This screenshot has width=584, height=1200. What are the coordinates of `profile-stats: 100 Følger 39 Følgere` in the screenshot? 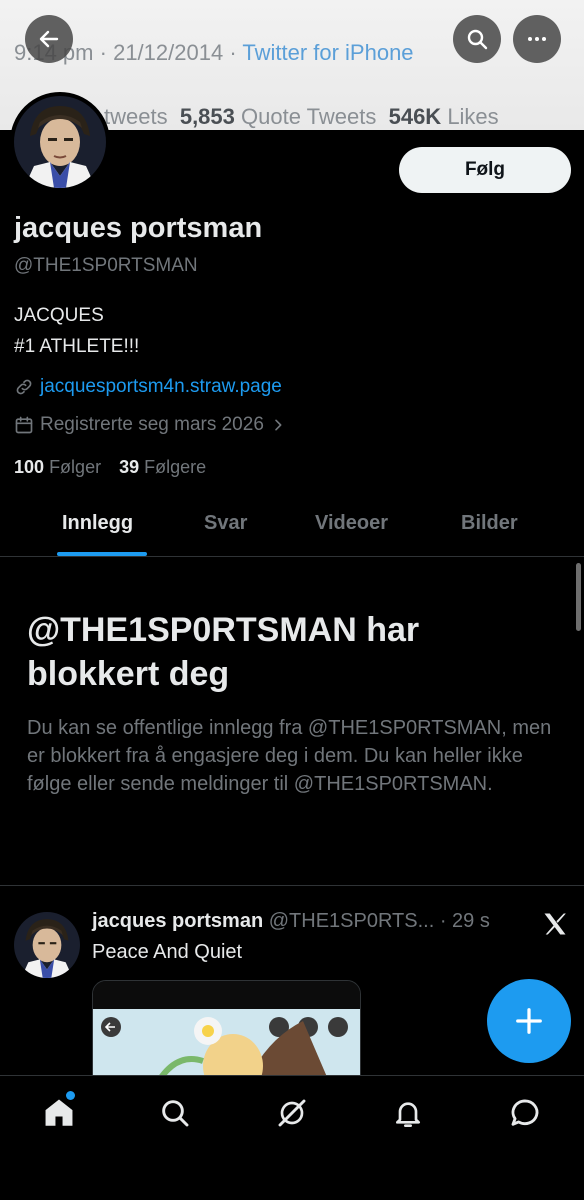 It's located at (110, 467).